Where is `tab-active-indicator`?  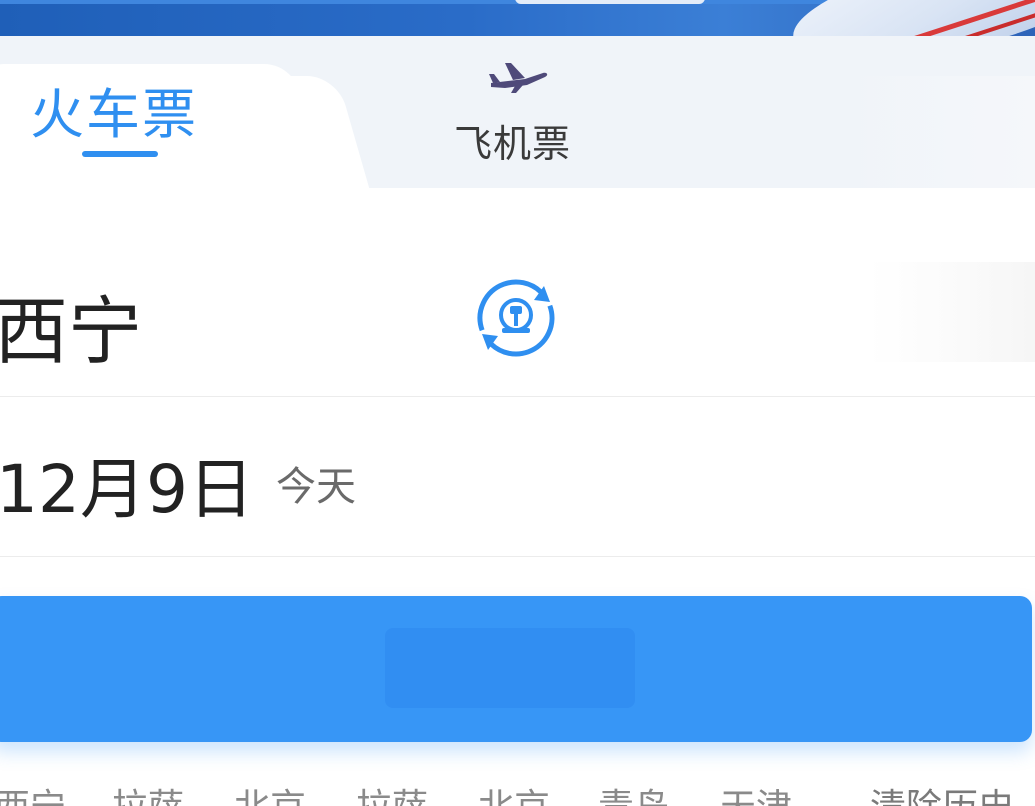 tab-active-indicator is located at coordinates (120, 154).